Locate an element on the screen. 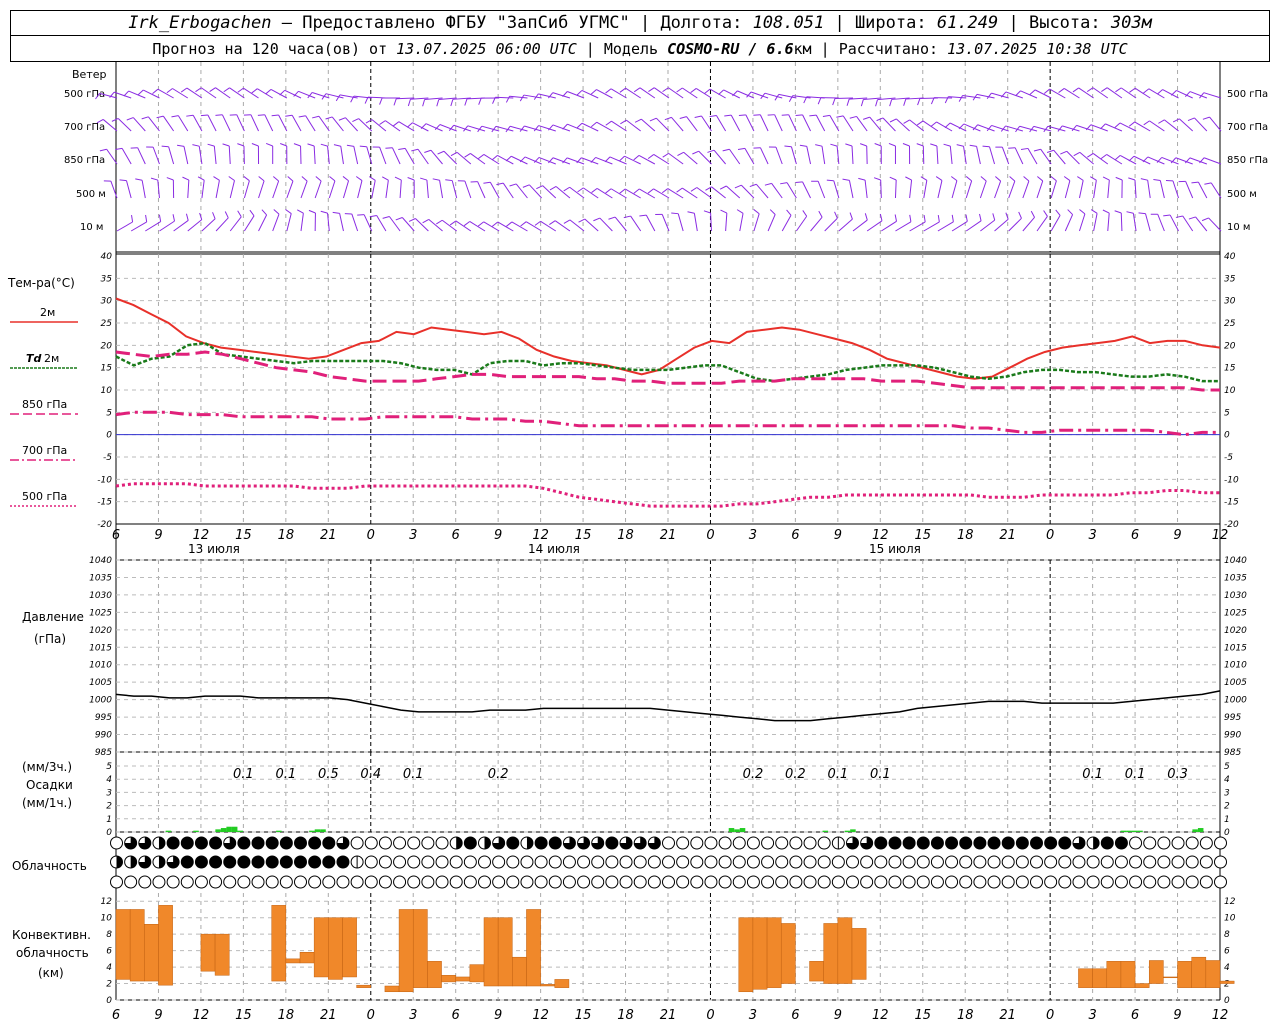 This screenshot has height=1024, width=1280. pres-ytick-left: 1015 is located at coordinates (100, 648).